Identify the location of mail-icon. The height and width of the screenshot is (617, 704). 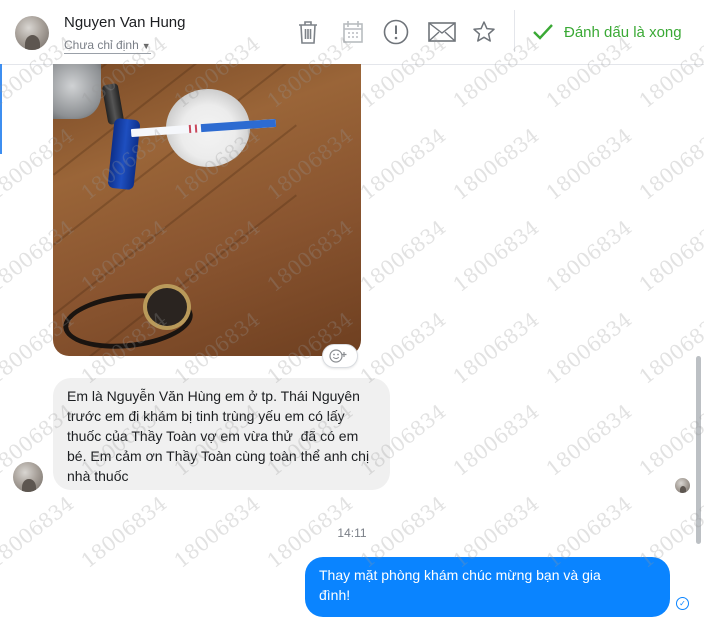
(442, 32).